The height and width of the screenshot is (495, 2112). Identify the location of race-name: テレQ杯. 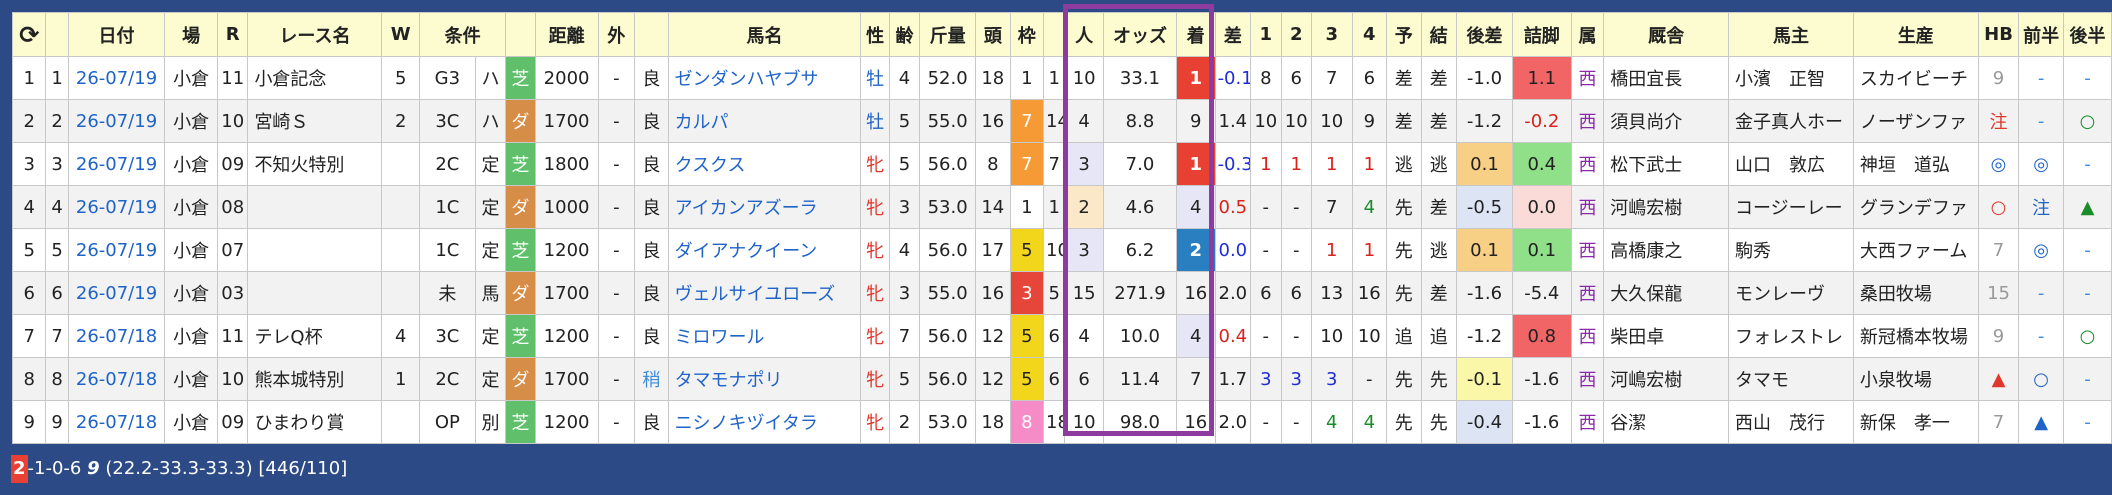
(315, 336).